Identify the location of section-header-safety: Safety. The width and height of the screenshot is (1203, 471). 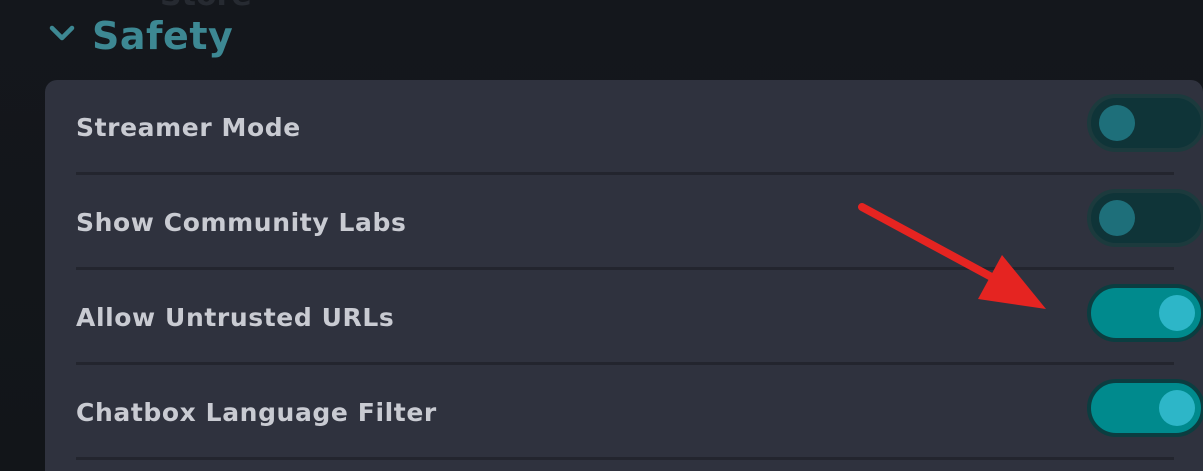
(140, 36).